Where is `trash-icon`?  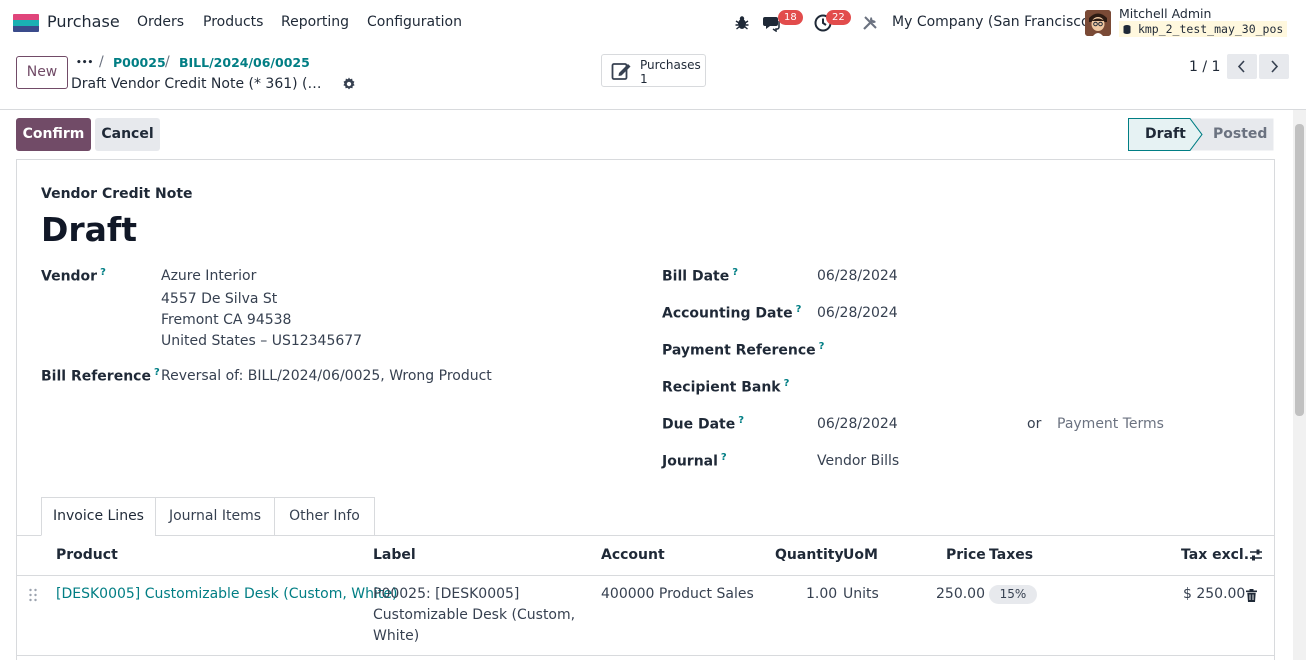
trash-icon is located at coordinates (1251, 595).